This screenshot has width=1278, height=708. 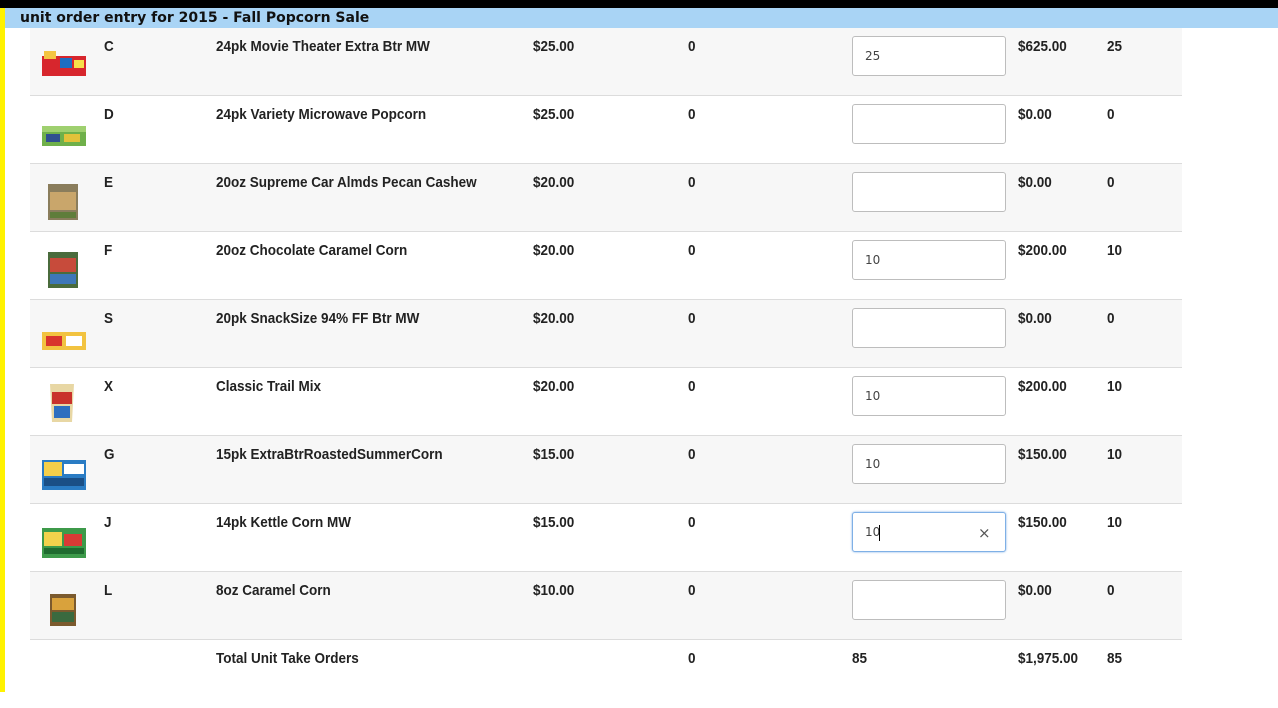 What do you see at coordinates (1042, 46) in the screenshot?
I see `line-amount: $625.00` at bounding box center [1042, 46].